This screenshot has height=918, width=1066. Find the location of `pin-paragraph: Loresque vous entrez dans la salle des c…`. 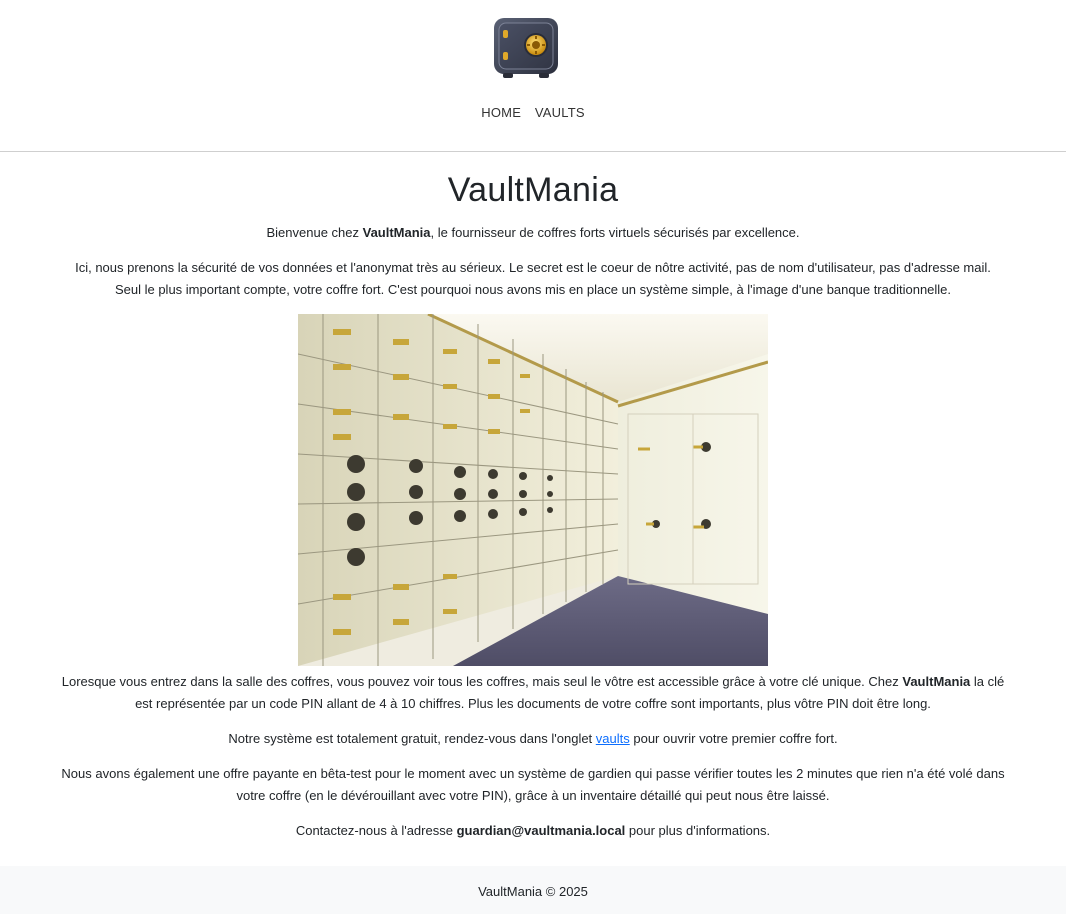

pin-paragraph: Loresque vous entrez dans la salle des c… is located at coordinates (533, 693).